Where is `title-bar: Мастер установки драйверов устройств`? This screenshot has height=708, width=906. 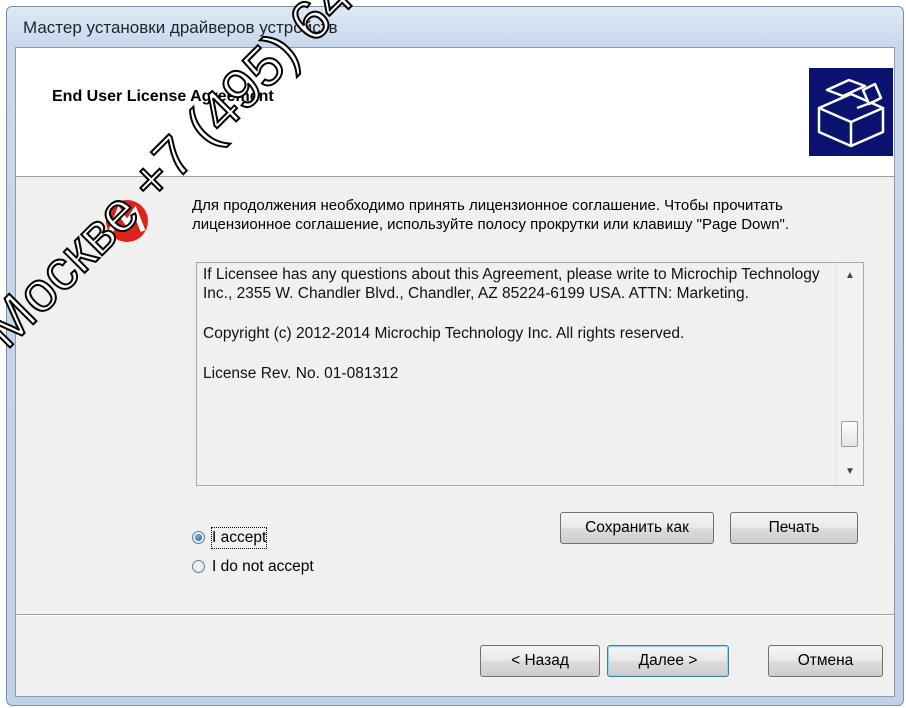 title-bar: Мастер установки драйверов устройств is located at coordinates (455, 27).